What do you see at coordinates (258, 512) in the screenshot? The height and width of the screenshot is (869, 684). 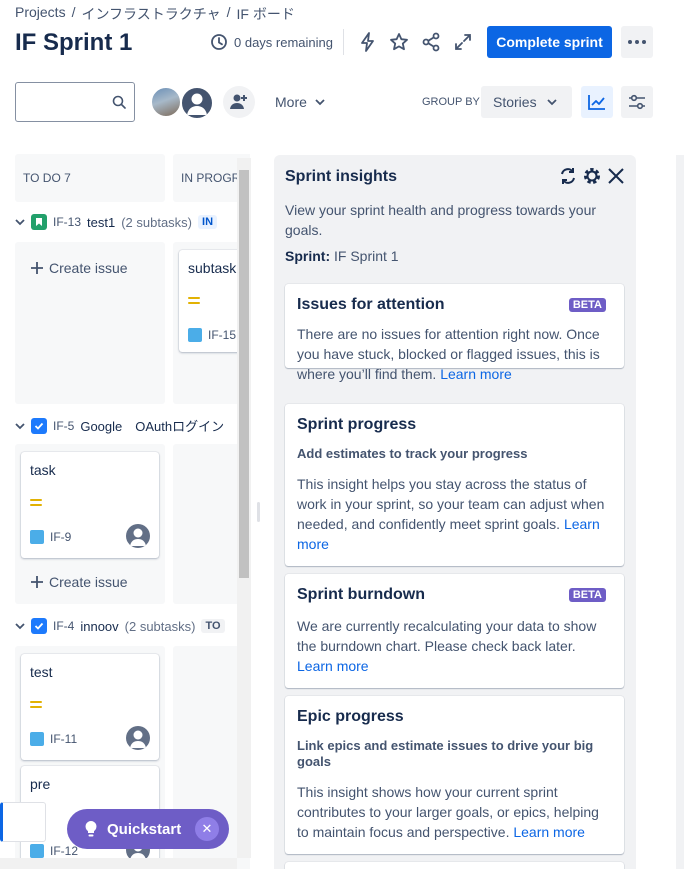 I see `panel-resize-handle` at bounding box center [258, 512].